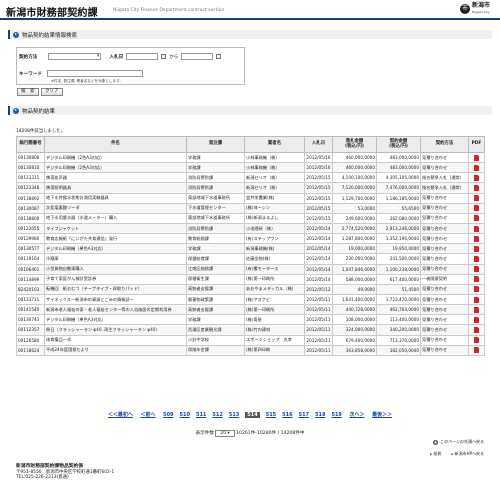  I want to click on pager-last-link: 最後＞＞, so click(382, 415).